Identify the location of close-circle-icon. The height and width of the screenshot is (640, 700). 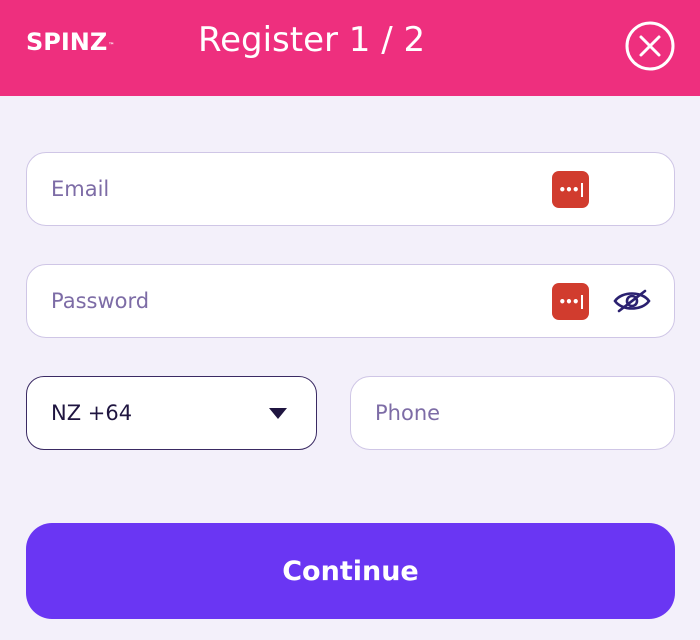
(650, 46).